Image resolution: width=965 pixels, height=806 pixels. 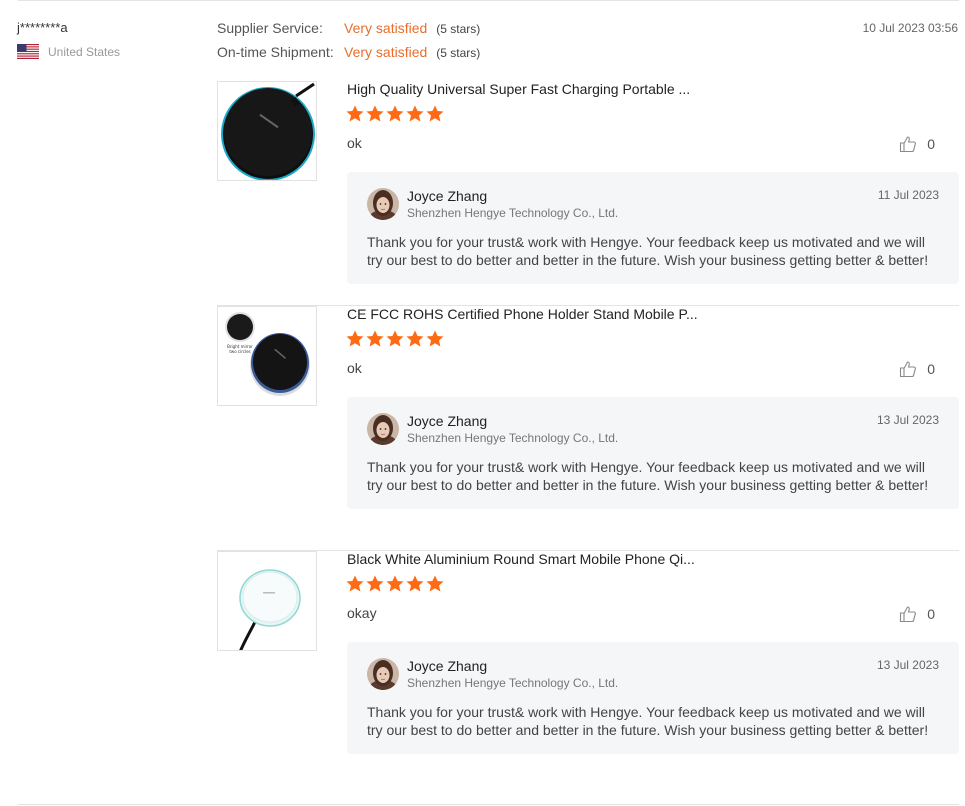 I want to click on country-name: United States, so click(x=84, y=51).